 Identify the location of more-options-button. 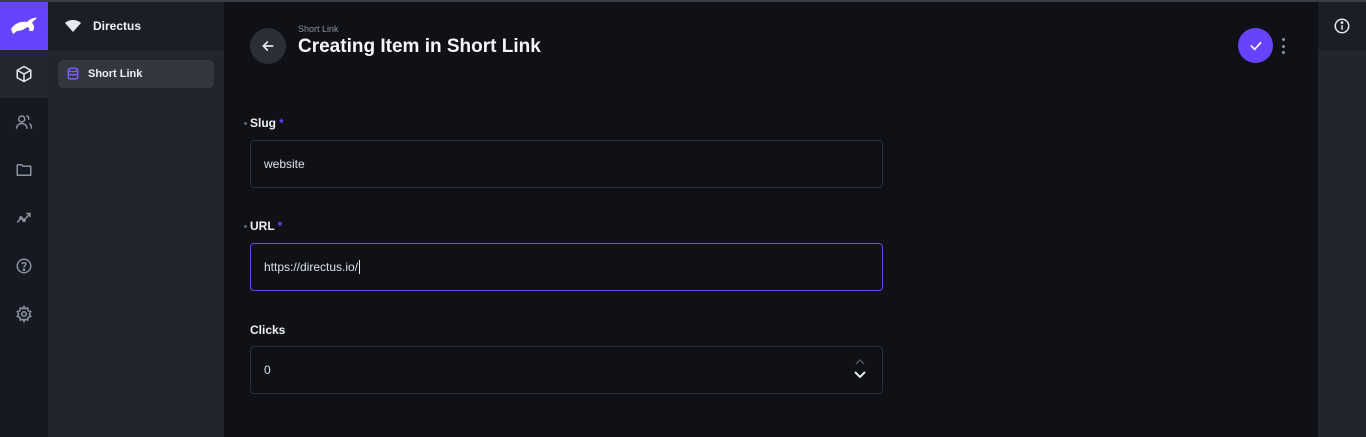
(1283, 46).